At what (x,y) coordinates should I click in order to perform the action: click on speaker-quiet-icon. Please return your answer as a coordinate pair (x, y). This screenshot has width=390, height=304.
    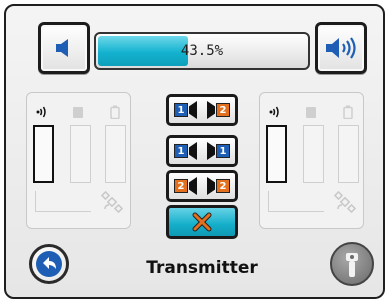
    Looking at the image, I should click on (62, 48).